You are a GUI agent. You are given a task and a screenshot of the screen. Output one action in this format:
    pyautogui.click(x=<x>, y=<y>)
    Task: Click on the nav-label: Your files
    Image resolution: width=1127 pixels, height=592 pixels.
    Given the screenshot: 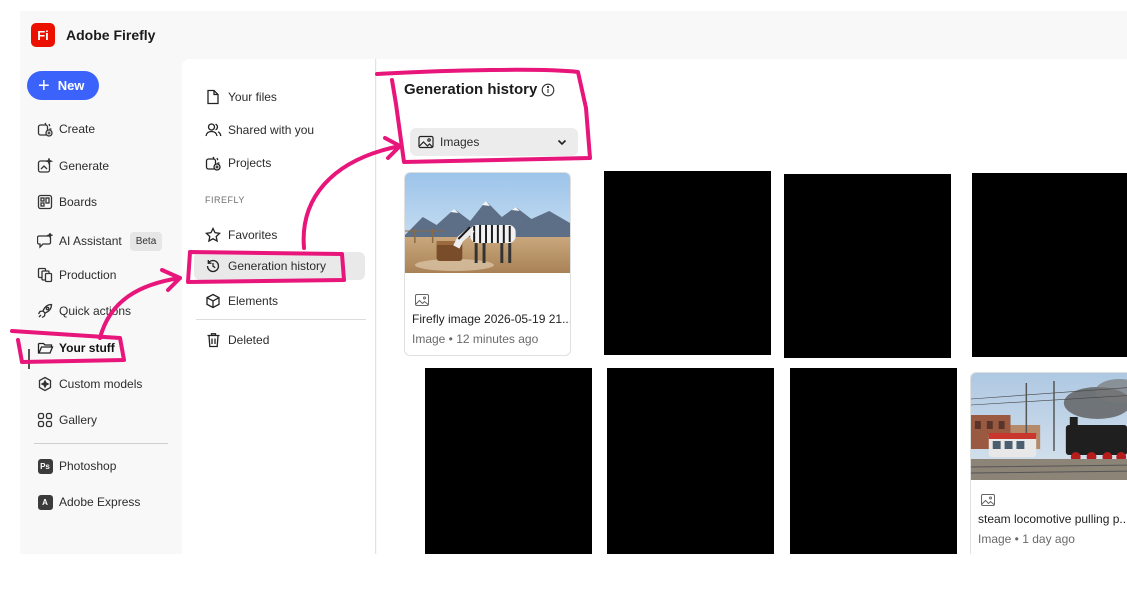 What is the action you would take?
    pyautogui.click(x=252, y=97)
    